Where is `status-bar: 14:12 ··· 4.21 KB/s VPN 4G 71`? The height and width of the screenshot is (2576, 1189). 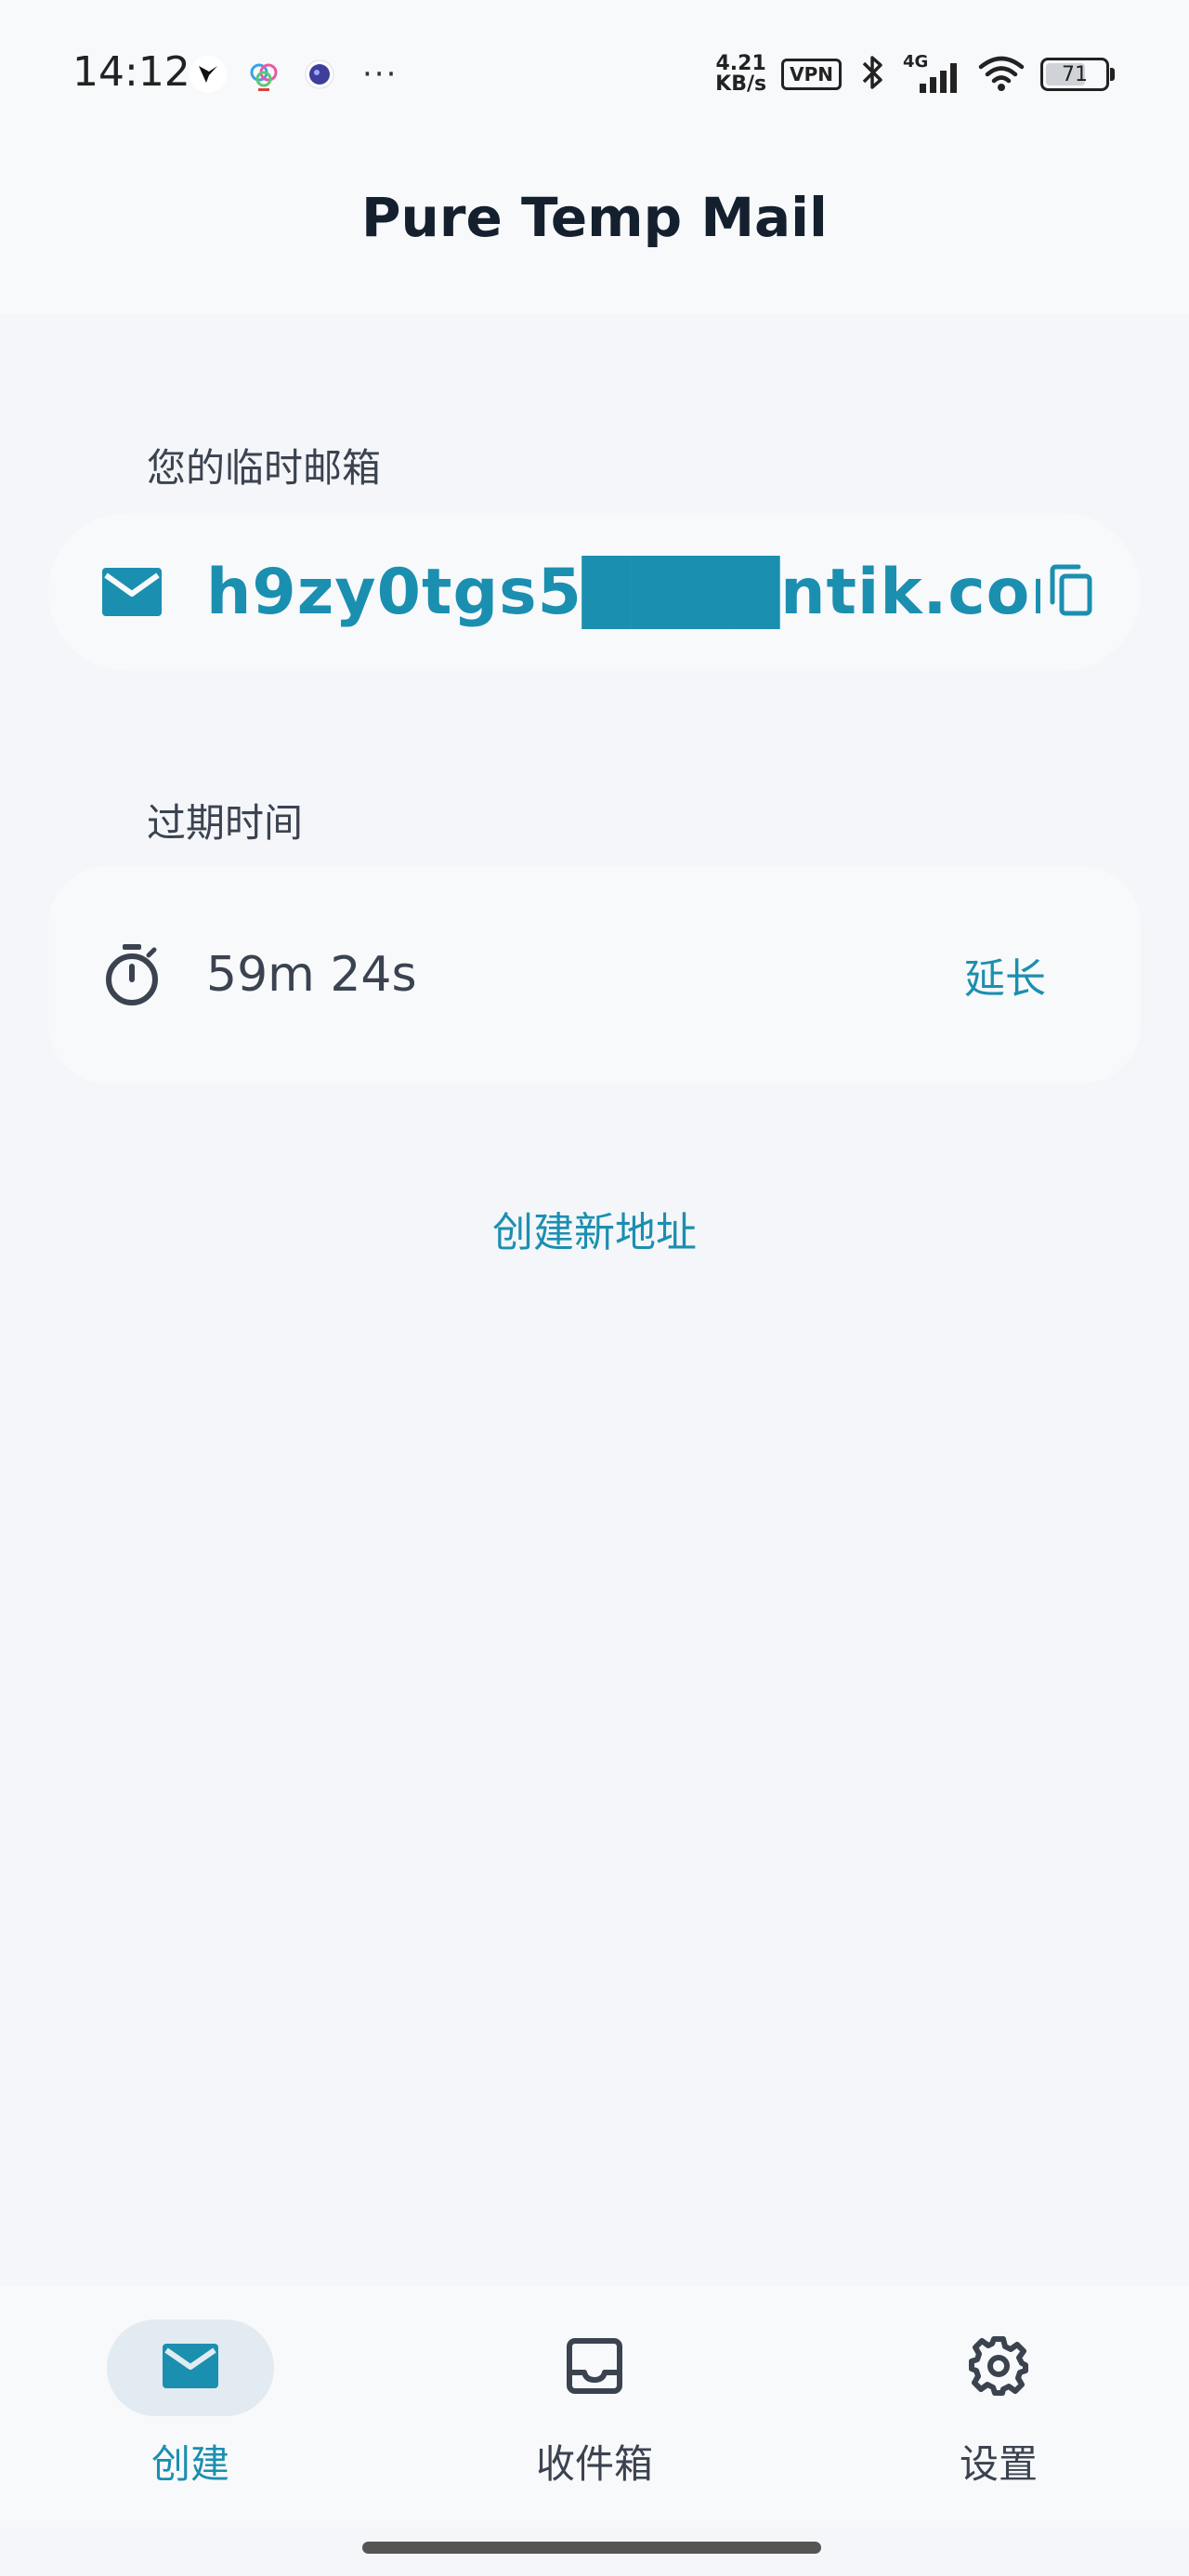 status-bar: 14:12 ··· 4.21 KB/s VPN 4G 71 is located at coordinates (594, 74).